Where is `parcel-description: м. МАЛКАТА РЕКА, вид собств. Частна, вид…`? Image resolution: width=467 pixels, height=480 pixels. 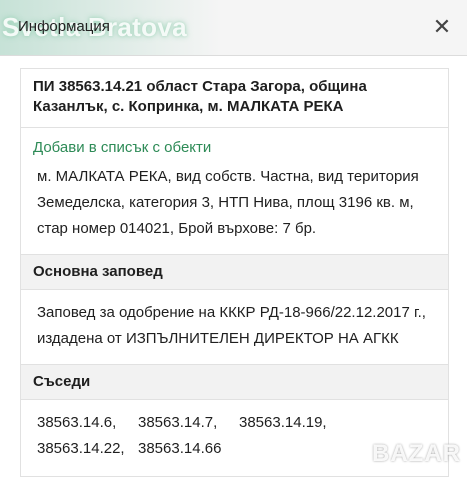 parcel-description: м. МАЛКАТА РЕКА, вид собств. Частна, вид… is located at coordinates (228, 202).